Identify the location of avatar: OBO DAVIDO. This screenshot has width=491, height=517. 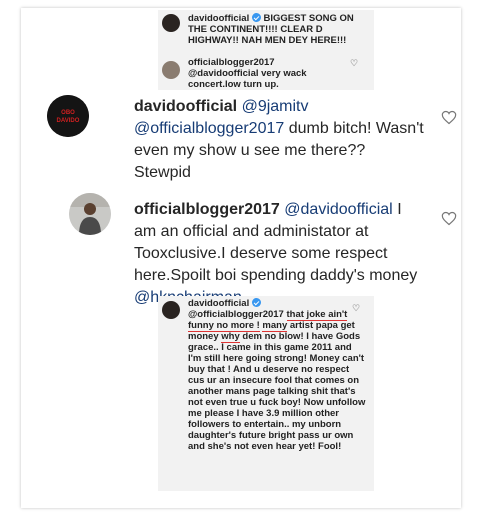
(68, 116).